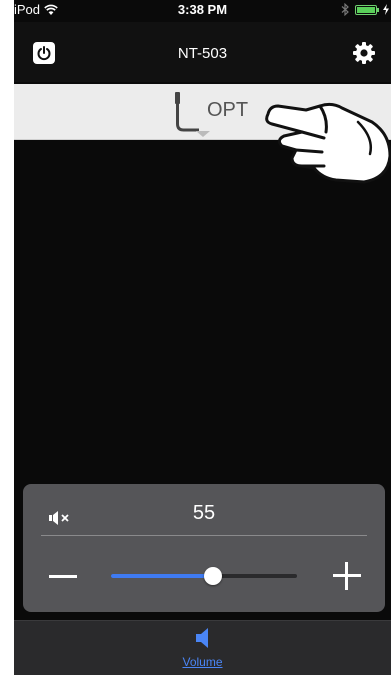 The height and width of the screenshot is (675, 391). I want to click on minus-icon, so click(63, 576).